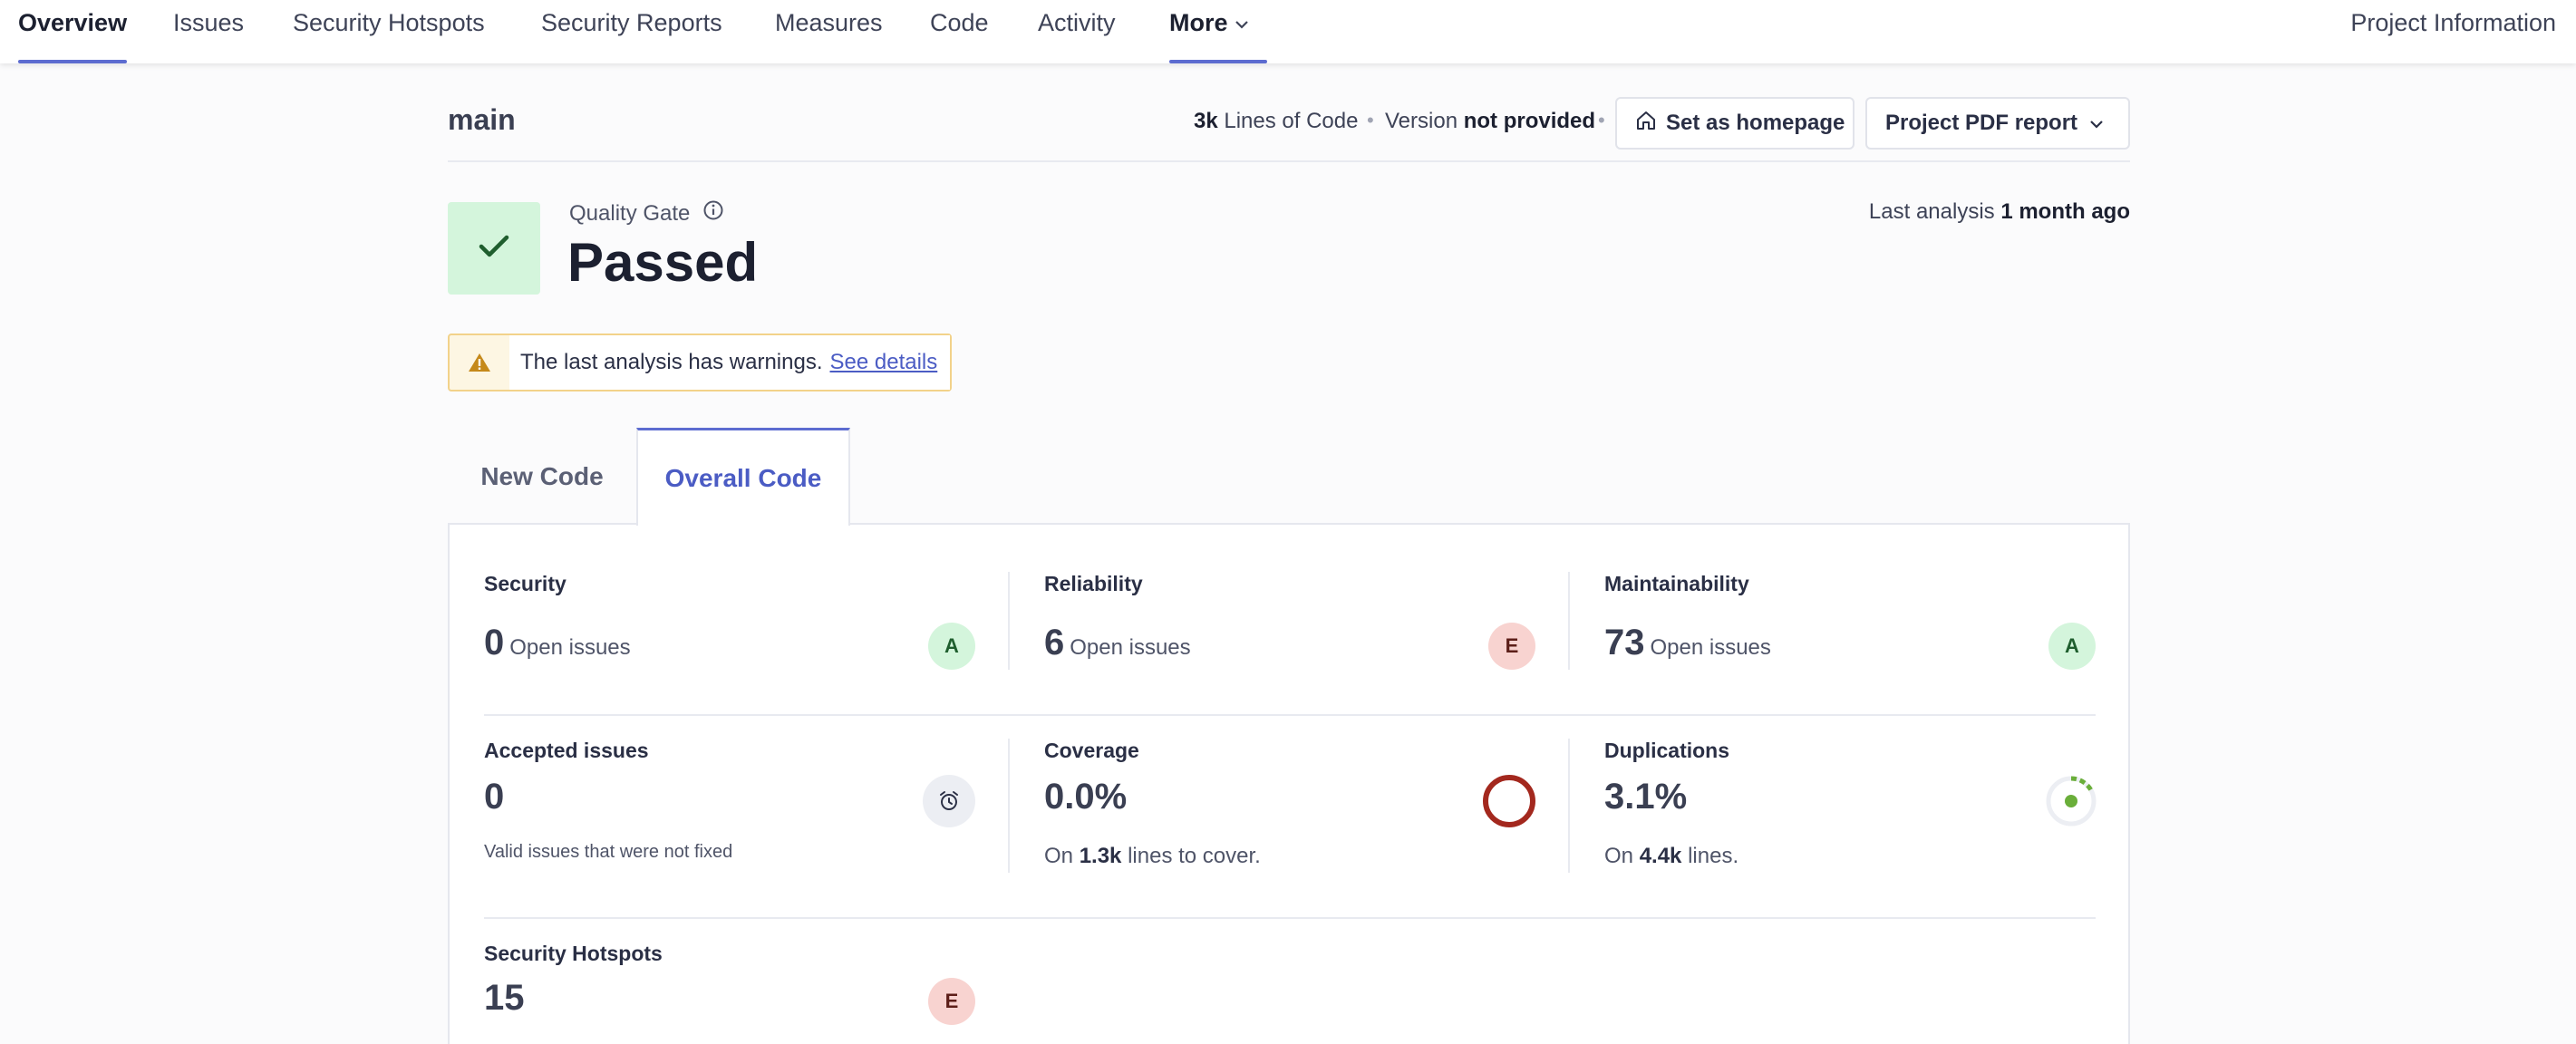  What do you see at coordinates (482, 120) in the screenshot?
I see `branch-name: main` at bounding box center [482, 120].